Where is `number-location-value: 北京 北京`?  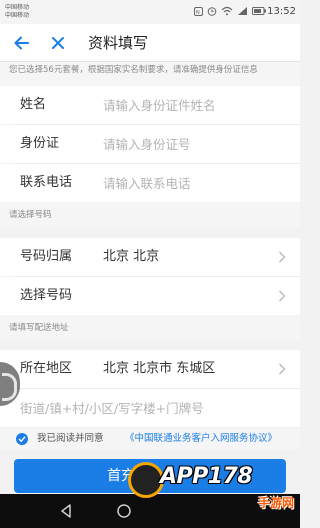 number-location-value: 北京 北京 is located at coordinates (131, 256).